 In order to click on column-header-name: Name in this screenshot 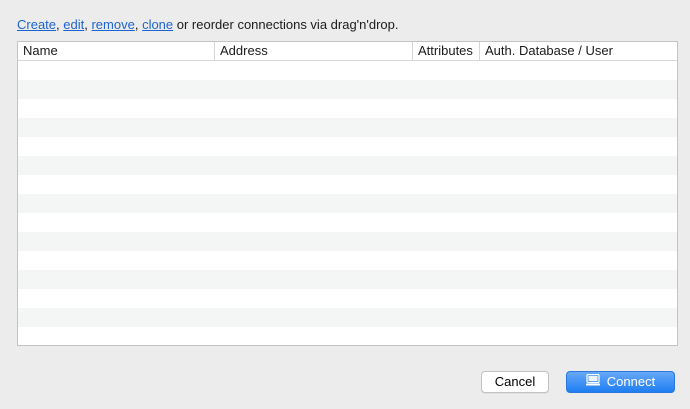, I will do `click(116, 51)`.